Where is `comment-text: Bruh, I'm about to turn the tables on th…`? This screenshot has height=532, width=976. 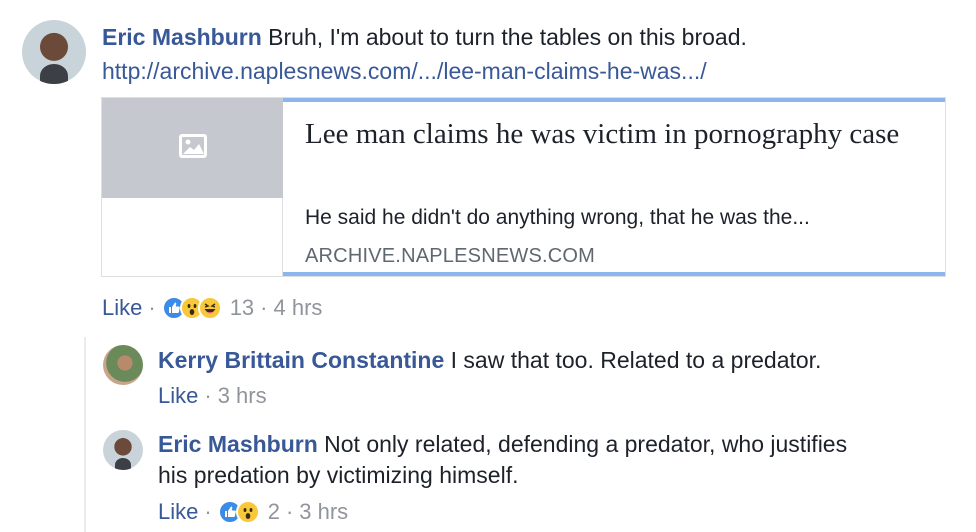
comment-text: Bruh, I'm about to turn the tables on th… is located at coordinates (507, 37).